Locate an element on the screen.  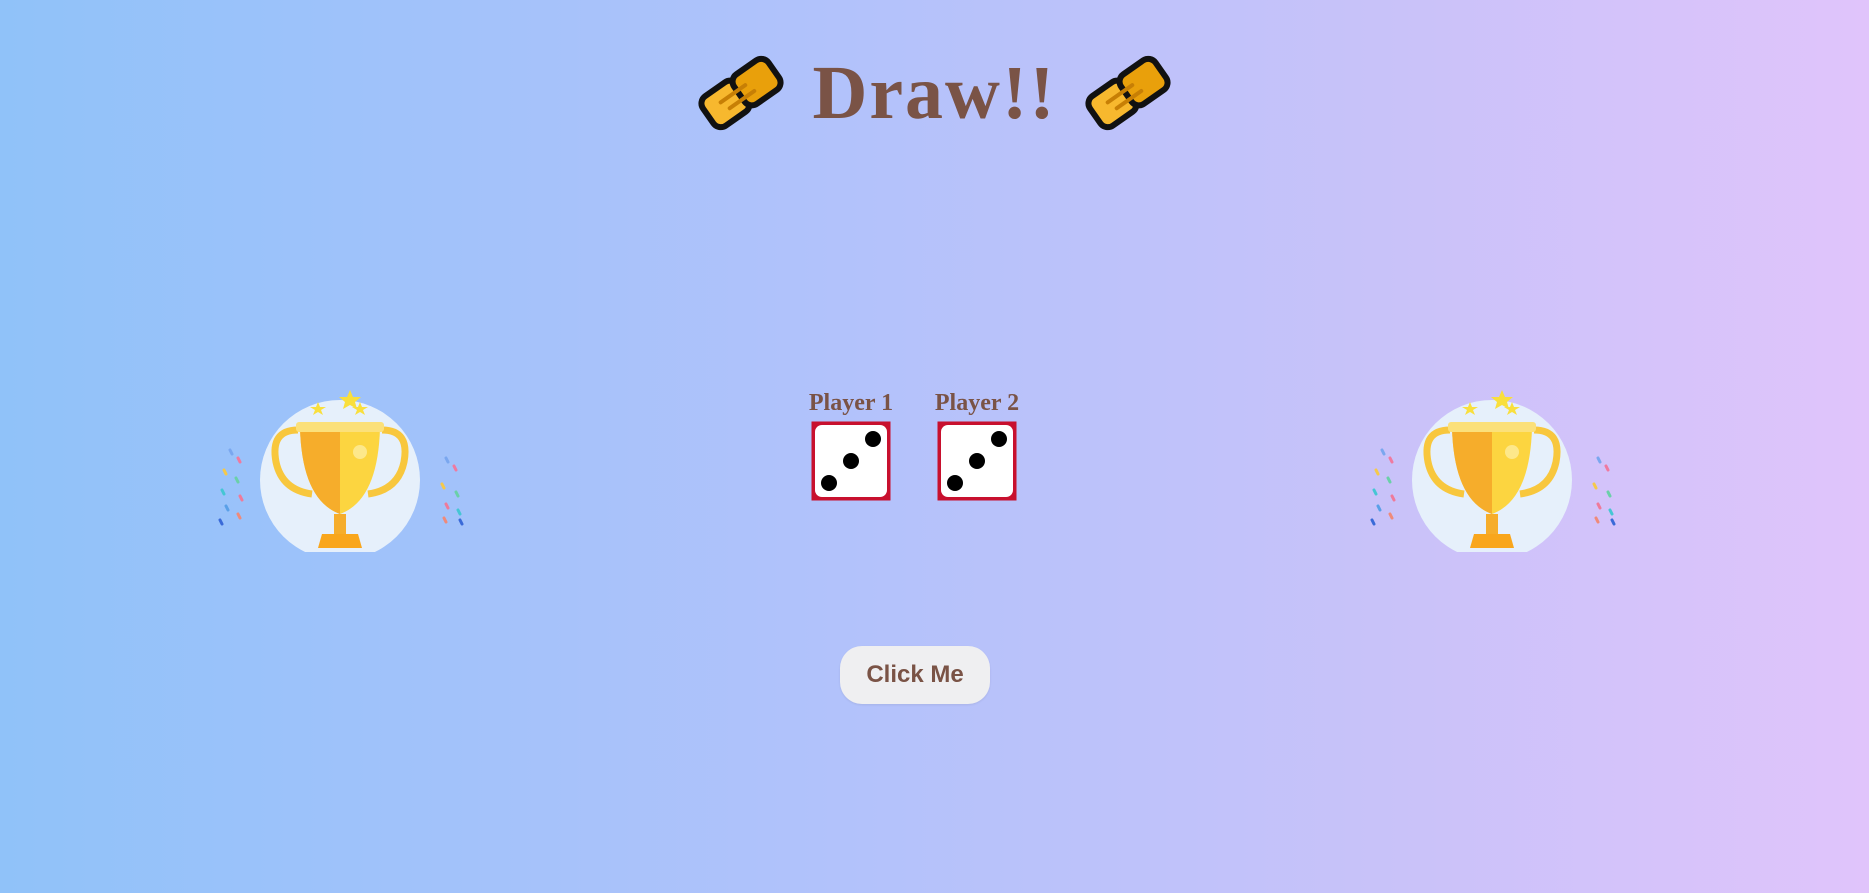
player-2: Player 2 is located at coordinates (977, 445).